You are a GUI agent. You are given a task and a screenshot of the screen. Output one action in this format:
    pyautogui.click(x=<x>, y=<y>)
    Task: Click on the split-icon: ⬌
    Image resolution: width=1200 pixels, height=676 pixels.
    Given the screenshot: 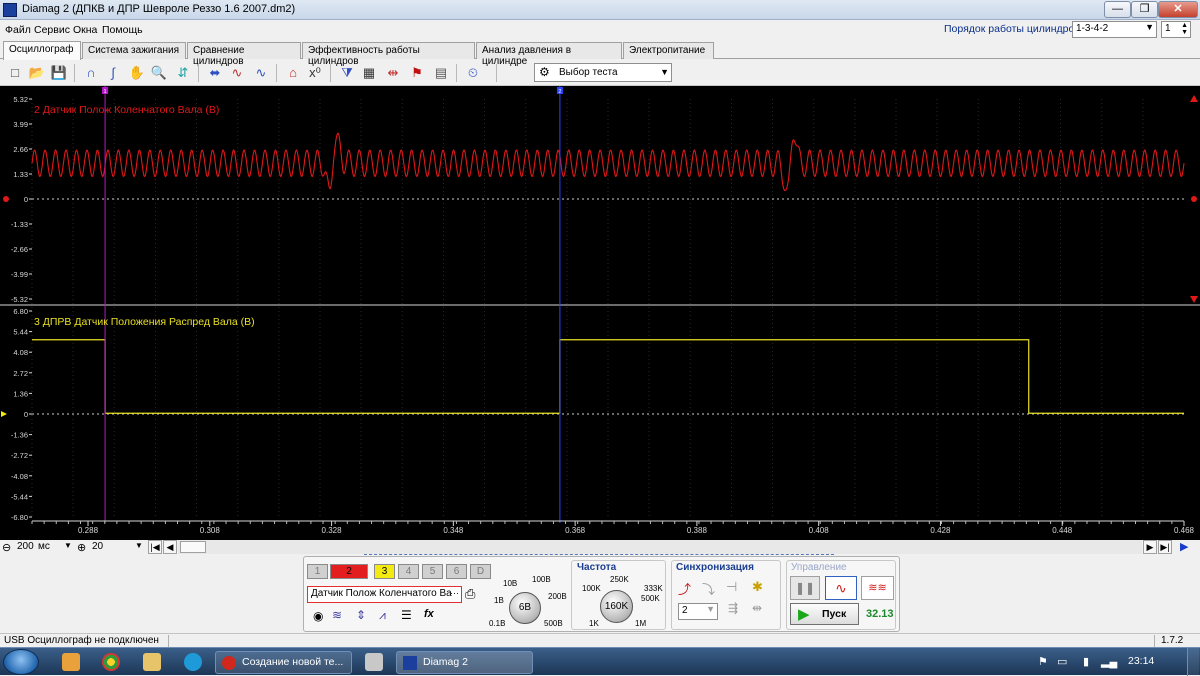 What is the action you would take?
    pyautogui.click(x=215, y=73)
    